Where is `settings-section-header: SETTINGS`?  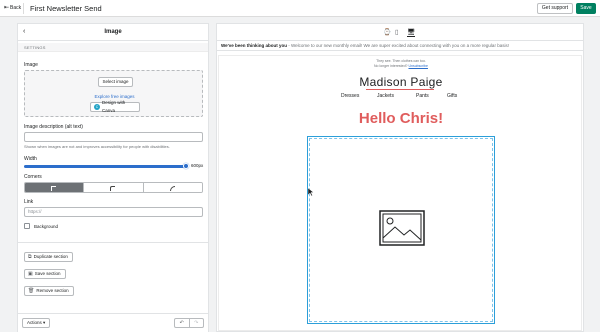
settings-section-header: SETTINGS is located at coordinates (113, 47).